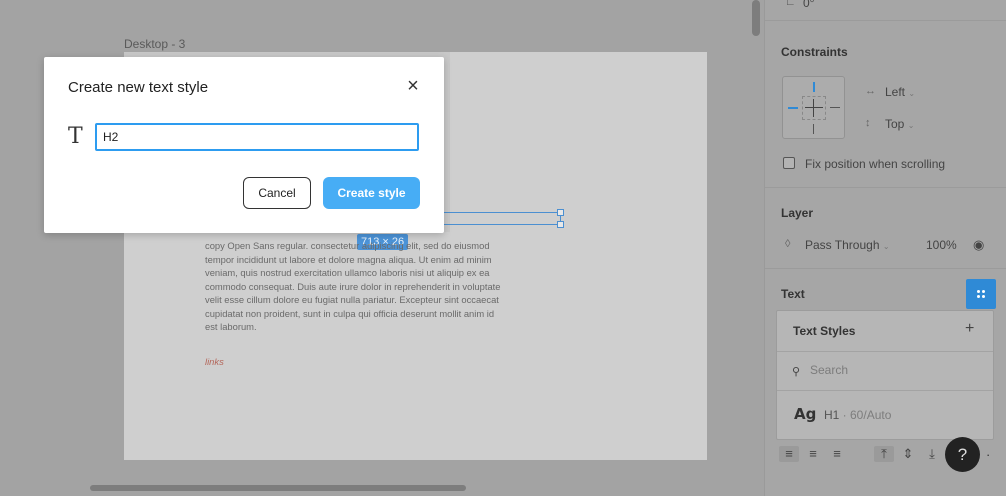 Image resolution: width=1006 pixels, height=496 pixels. What do you see at coordinates (895, 92) in the screenshot?
I see `horizontal-constraint-value: Left` at bounding box center [895, 92].